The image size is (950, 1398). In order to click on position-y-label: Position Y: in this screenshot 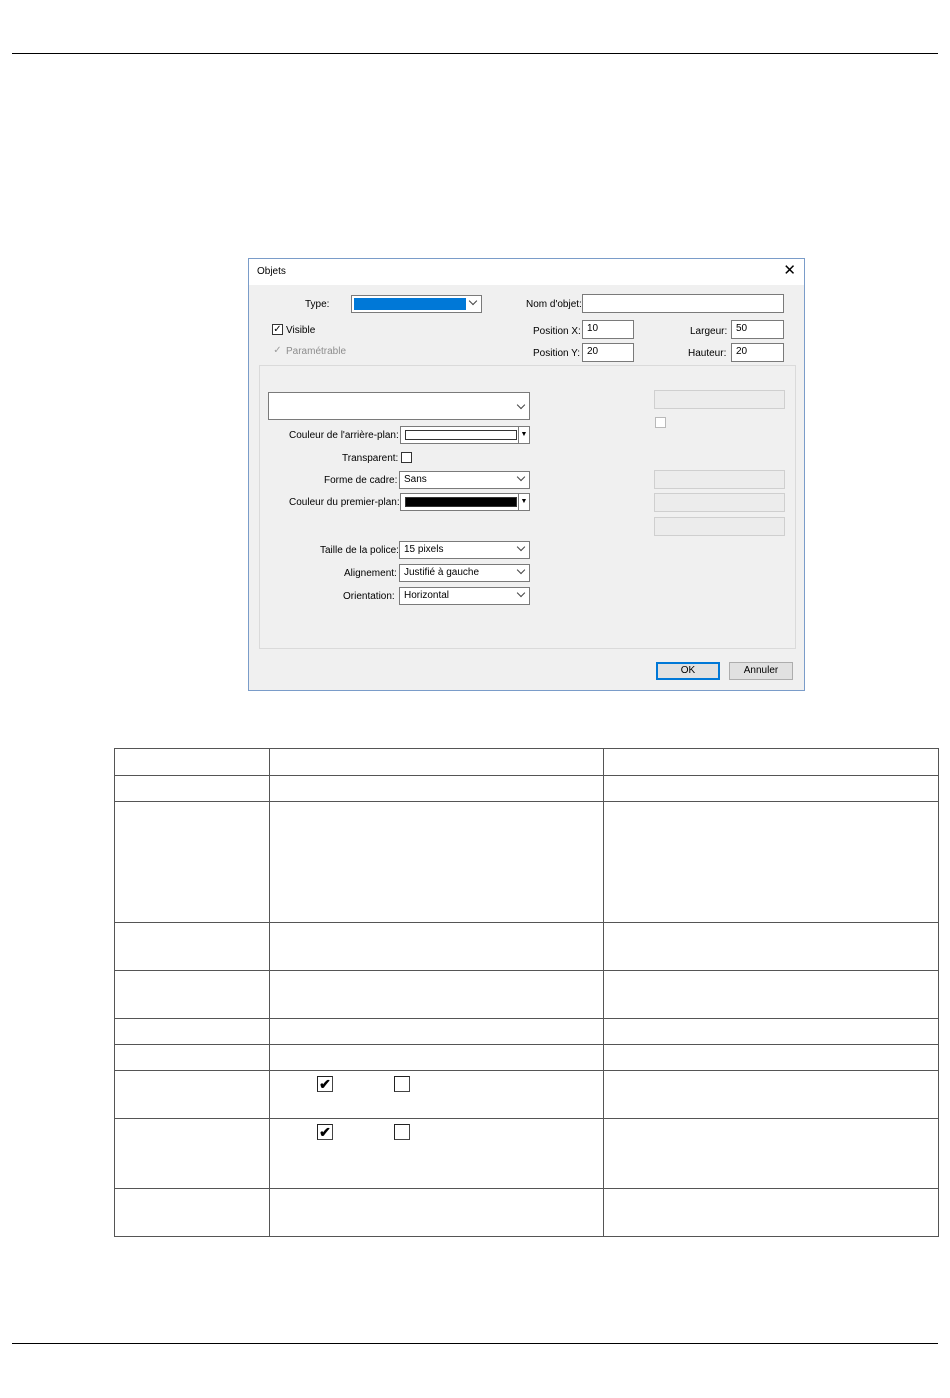, I will do `click(557, 353)`.